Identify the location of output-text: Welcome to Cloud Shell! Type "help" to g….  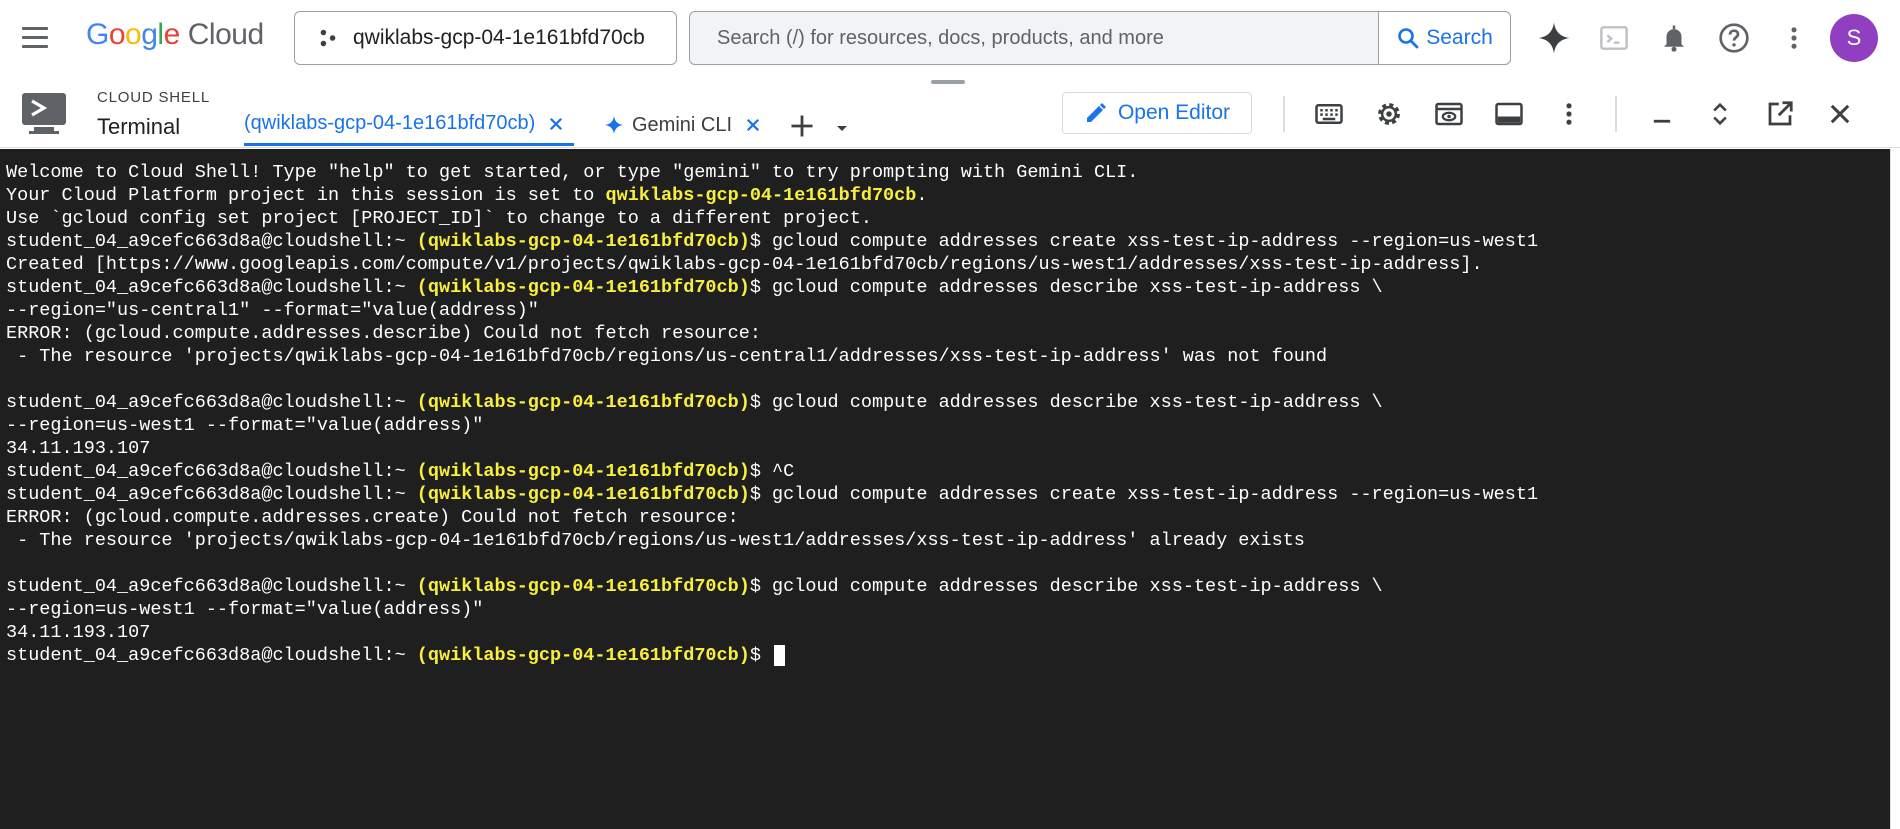
(572, 172).